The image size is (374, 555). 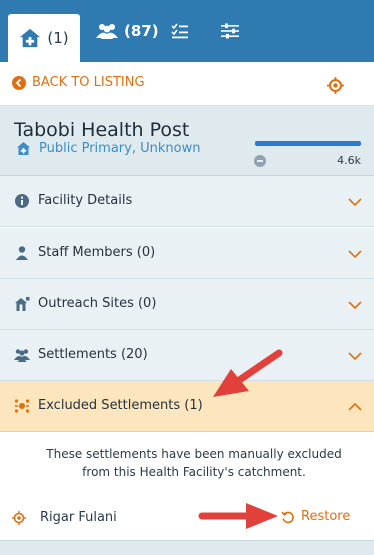 I want to click on population-bar, so click(x=308, y=143).